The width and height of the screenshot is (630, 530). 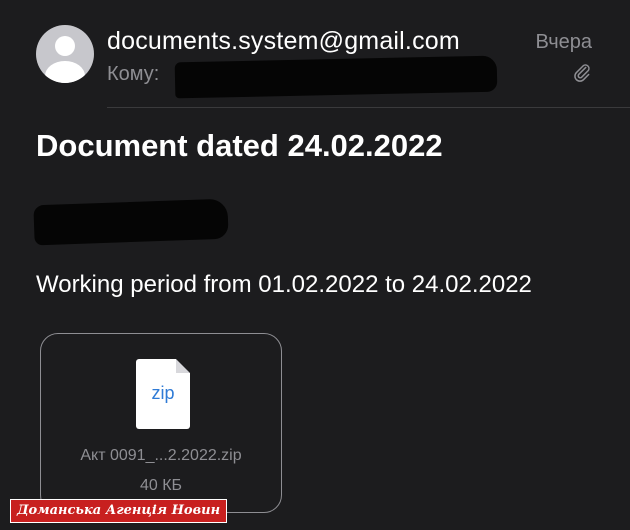 I want to click on watermark-logo: Доманська Агенція Новин, so click(x=119, y=511).